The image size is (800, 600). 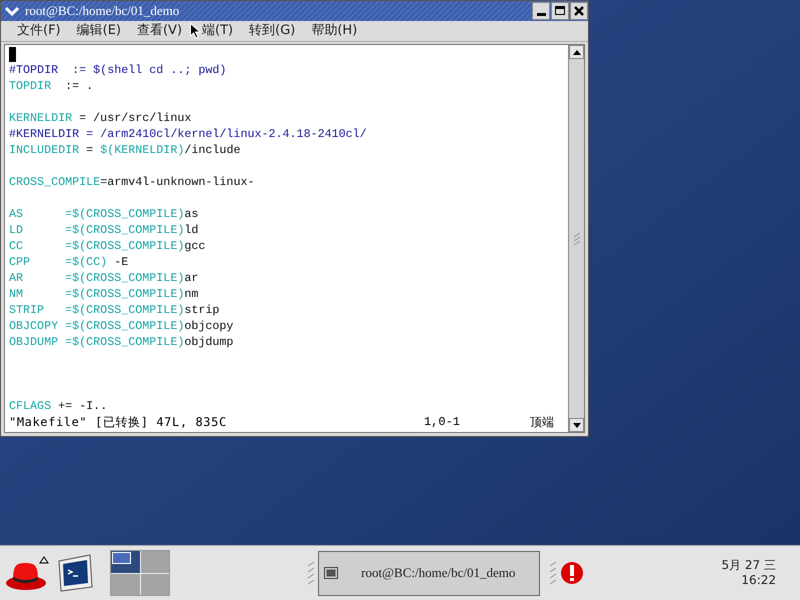 I want to click on code-line: AS =$(CROSS_COMPILE)as, so click(x=103, y=214).